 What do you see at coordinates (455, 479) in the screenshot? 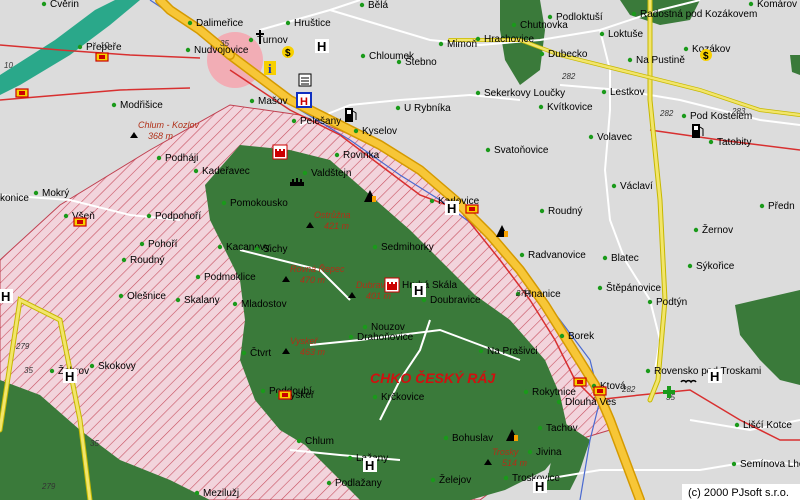
I see `town-label-zelejov: Želejov` at bounding box center [455, 479].